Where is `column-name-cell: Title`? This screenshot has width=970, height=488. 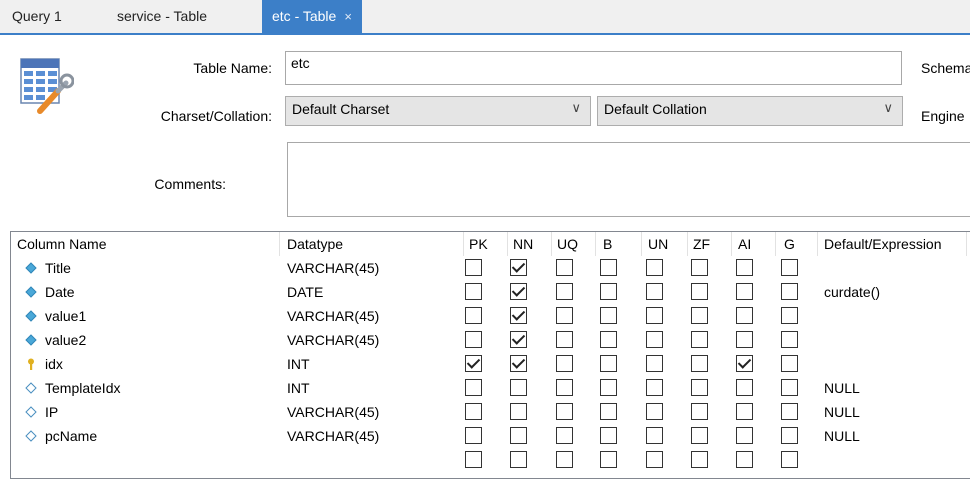 column-name-cell: Title is located at coordinates (58, 268).